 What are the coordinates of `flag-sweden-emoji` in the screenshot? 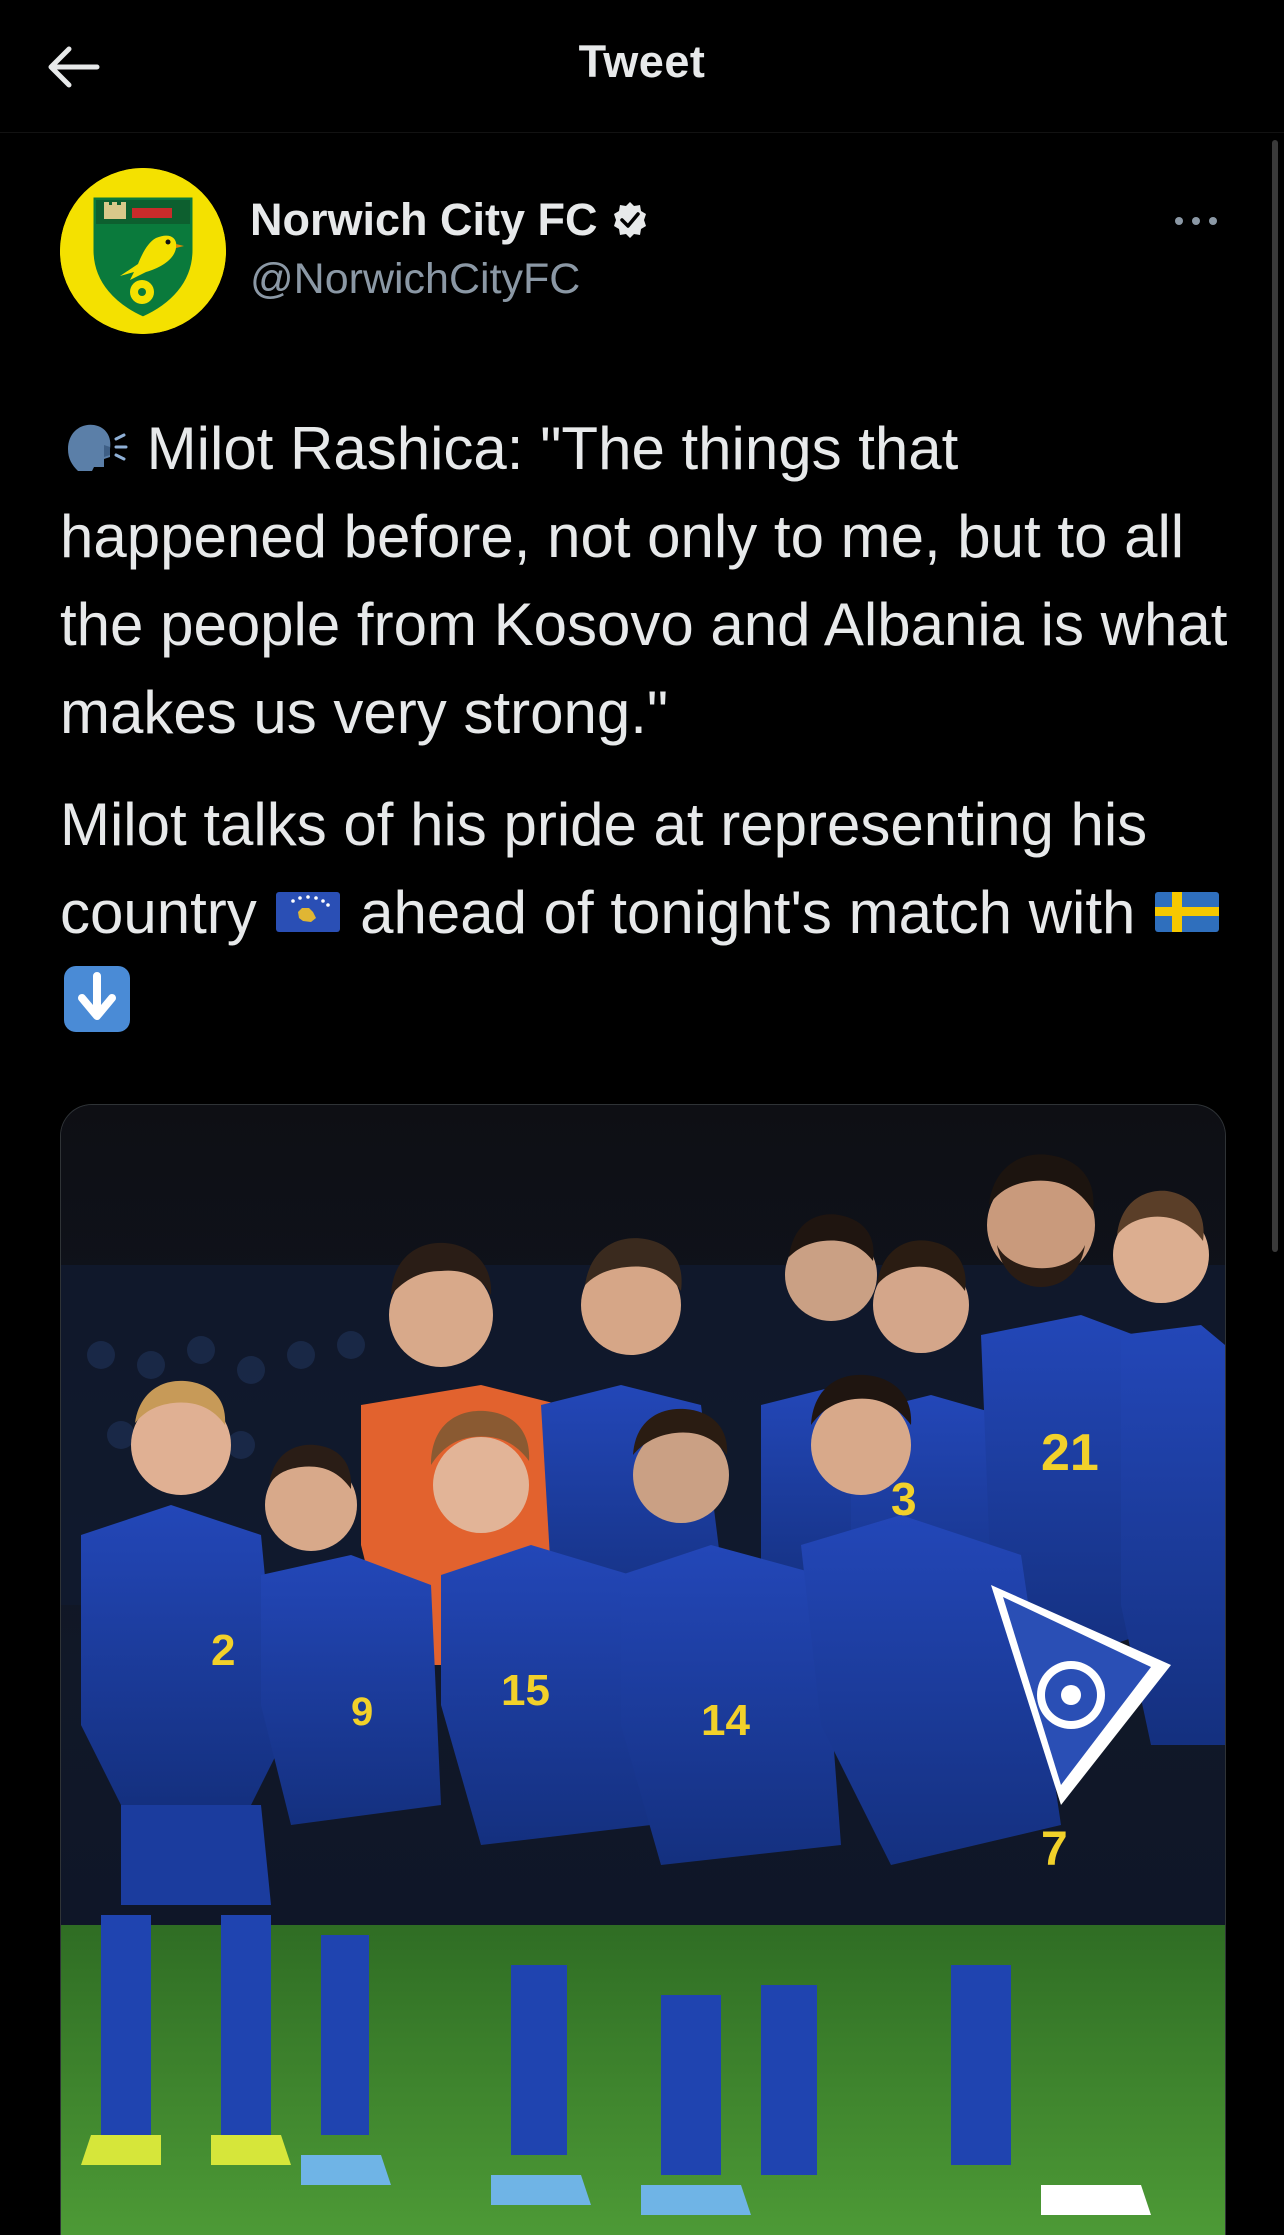 It's located at (1187, 912).